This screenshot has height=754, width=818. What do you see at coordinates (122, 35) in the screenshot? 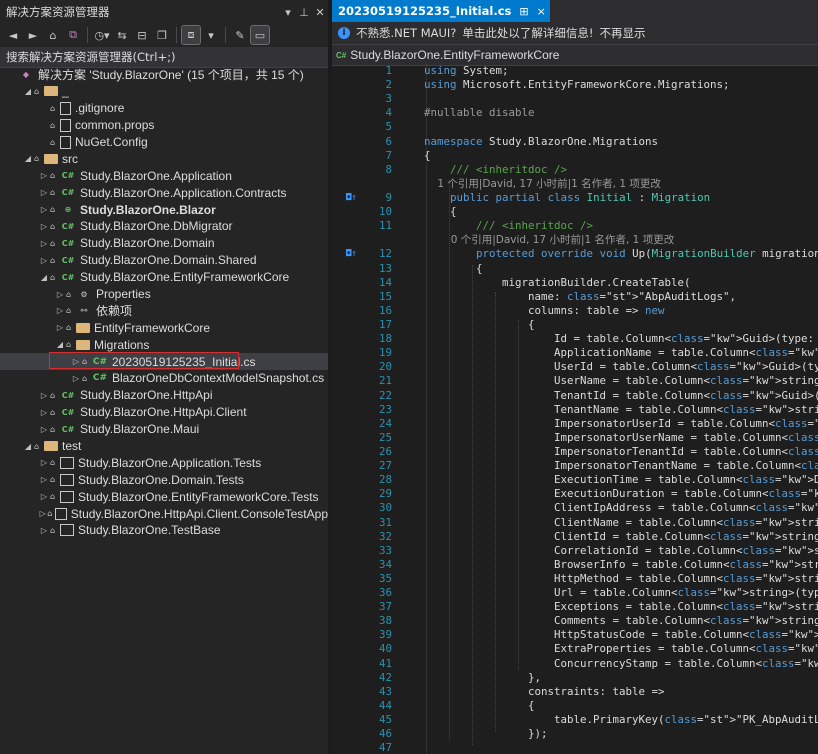
I see `sync-icon: ⇆` at bounding box center [122, 35].